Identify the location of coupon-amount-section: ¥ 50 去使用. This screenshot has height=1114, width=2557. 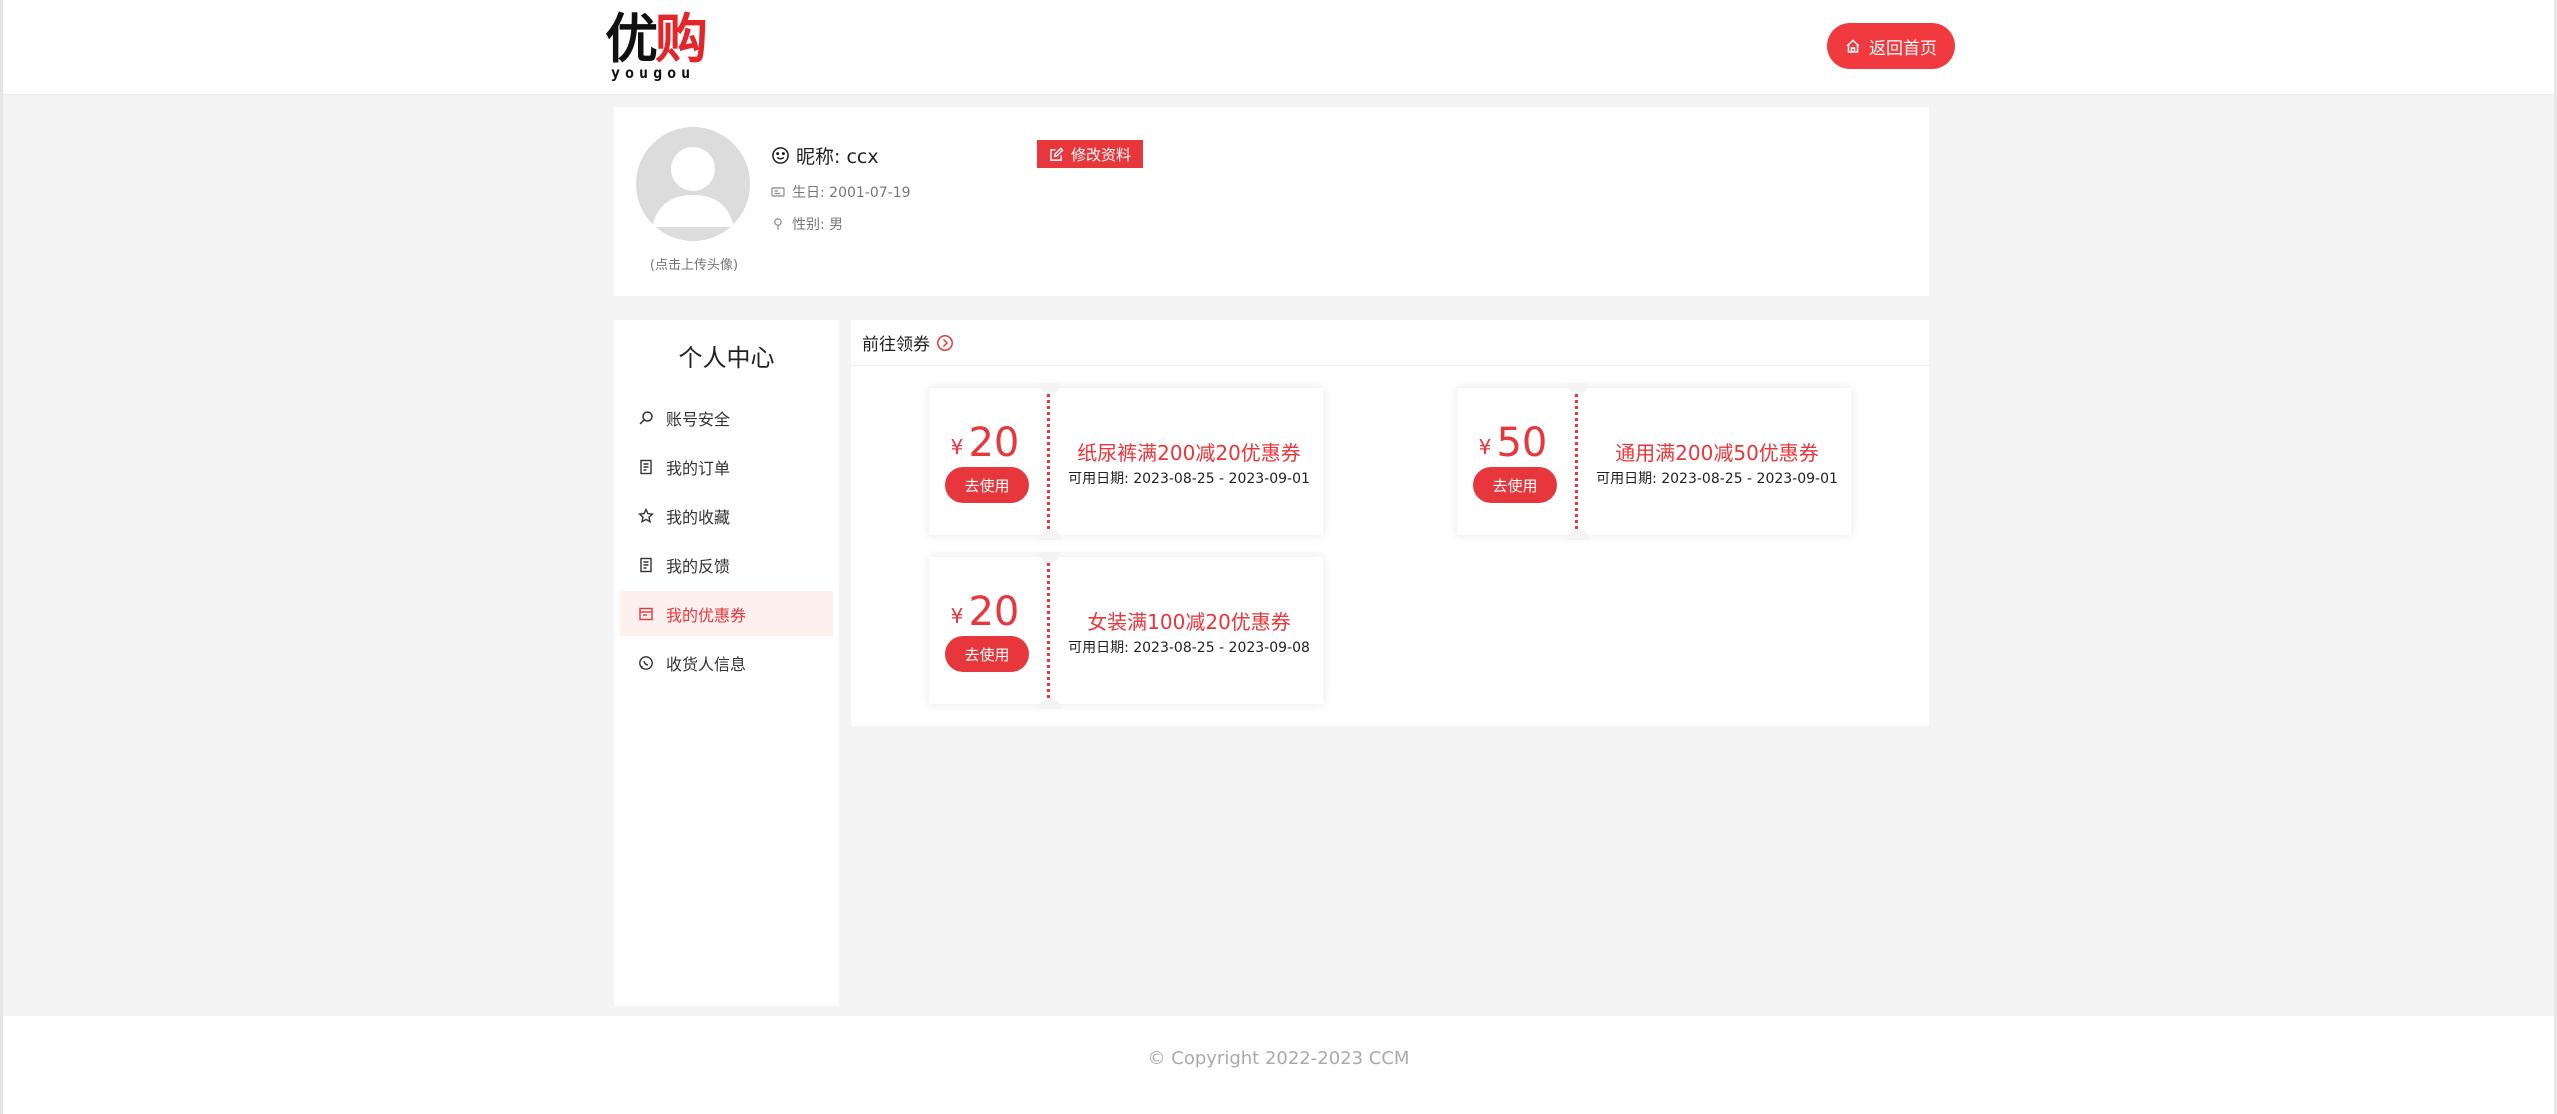
(1513, 461).